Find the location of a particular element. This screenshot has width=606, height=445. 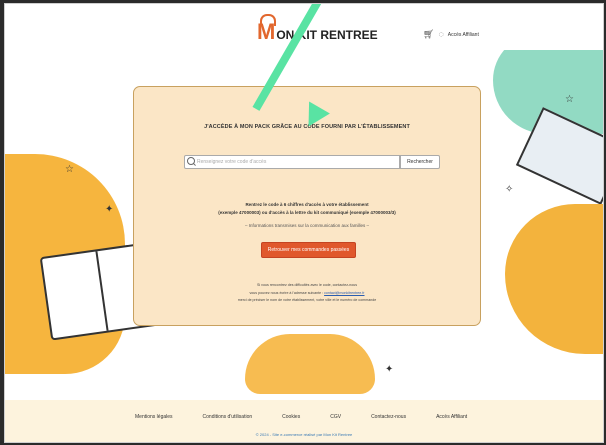

search-button: Rechercher is located at coordinates (420, 162).